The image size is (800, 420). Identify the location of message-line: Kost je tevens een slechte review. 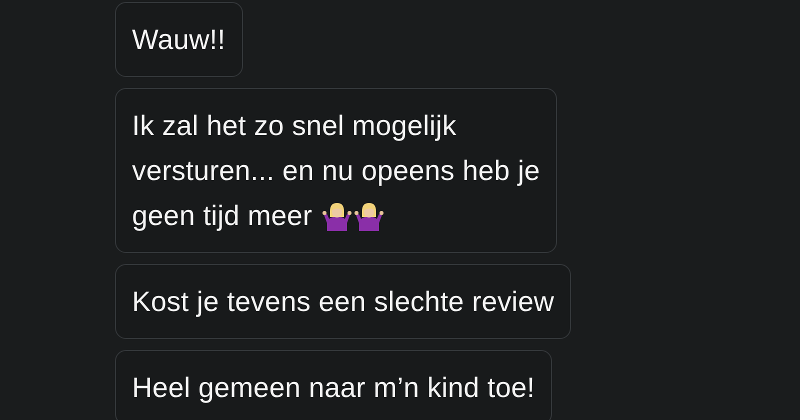
(343, 302).